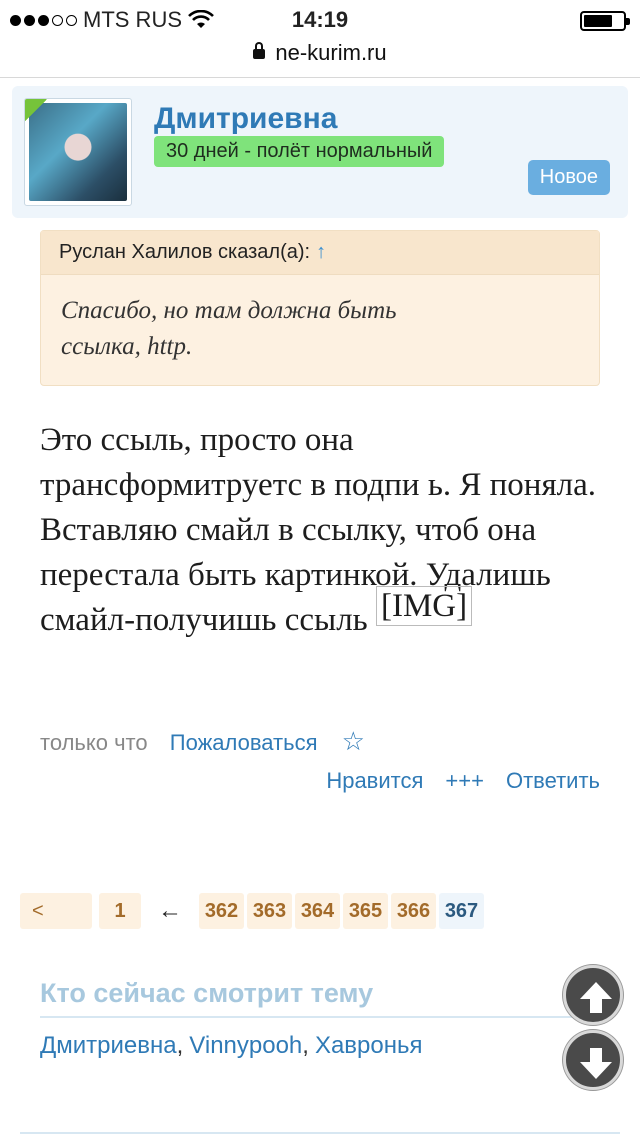 The image size is (640, 1136). I want to click on watching-user-link: Vinnypooh, so click(245, 1045).